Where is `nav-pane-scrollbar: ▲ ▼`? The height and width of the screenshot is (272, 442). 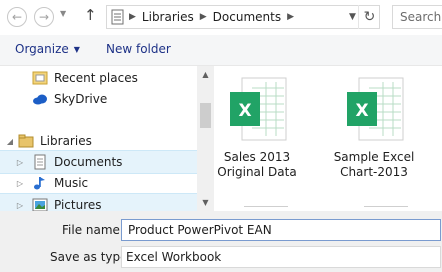 nav-pane-scrollbar: ▲ ▼ is located at coordinates (205, 138).